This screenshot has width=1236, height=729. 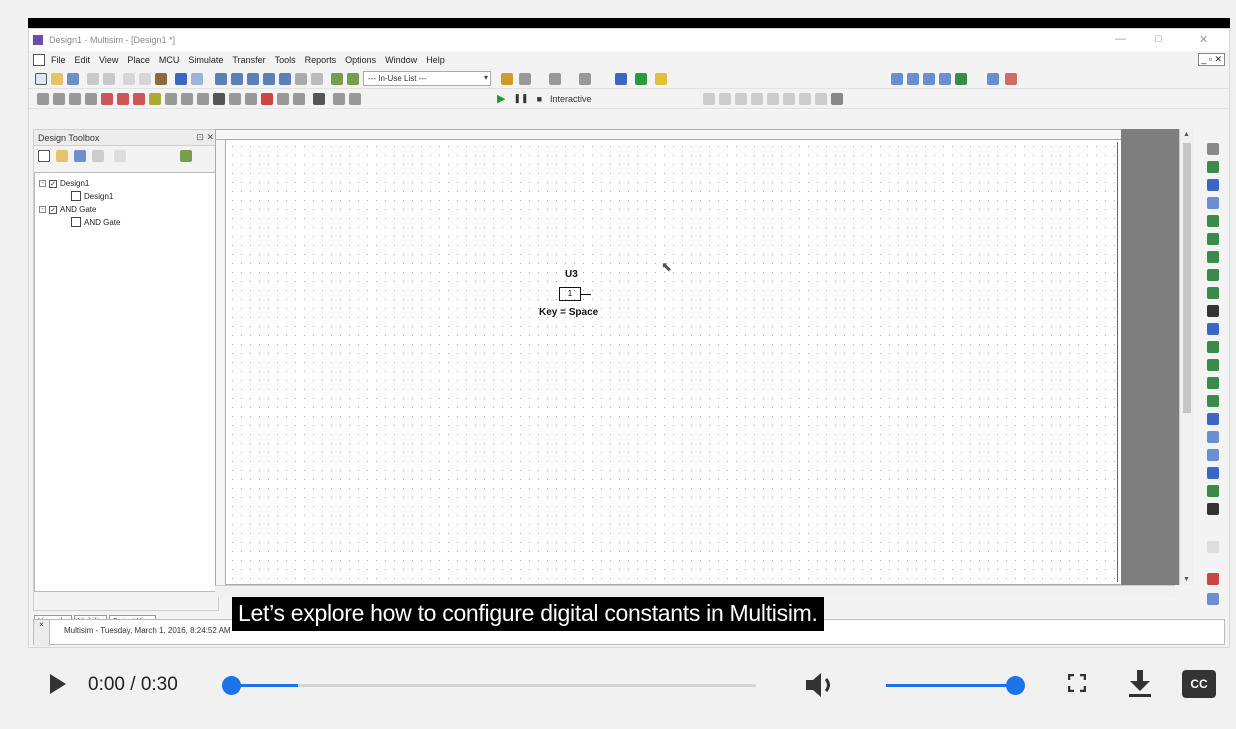 I want to click on netlist-icon, so click(x=353, y=79).